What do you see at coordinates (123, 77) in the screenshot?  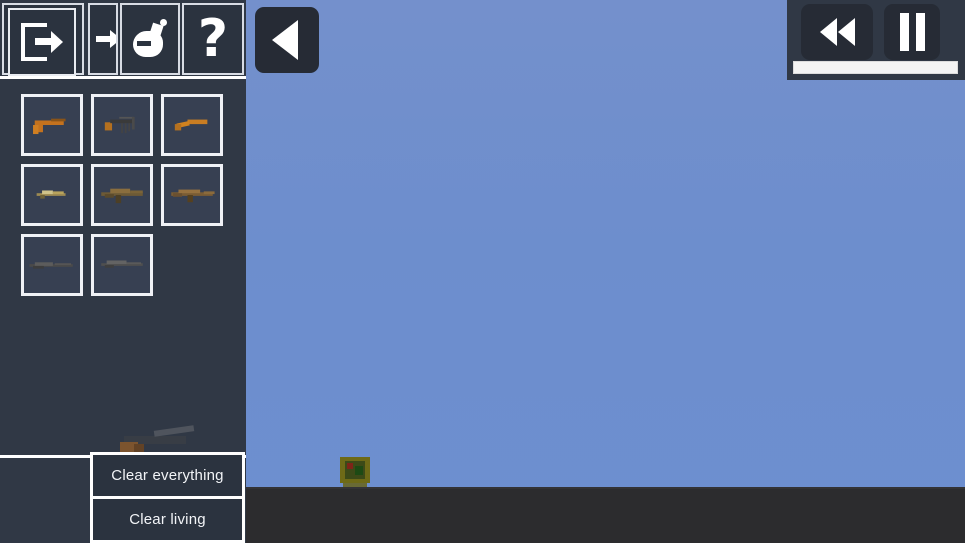 I see `tool-row-divider` at bounding box center [123, 77].